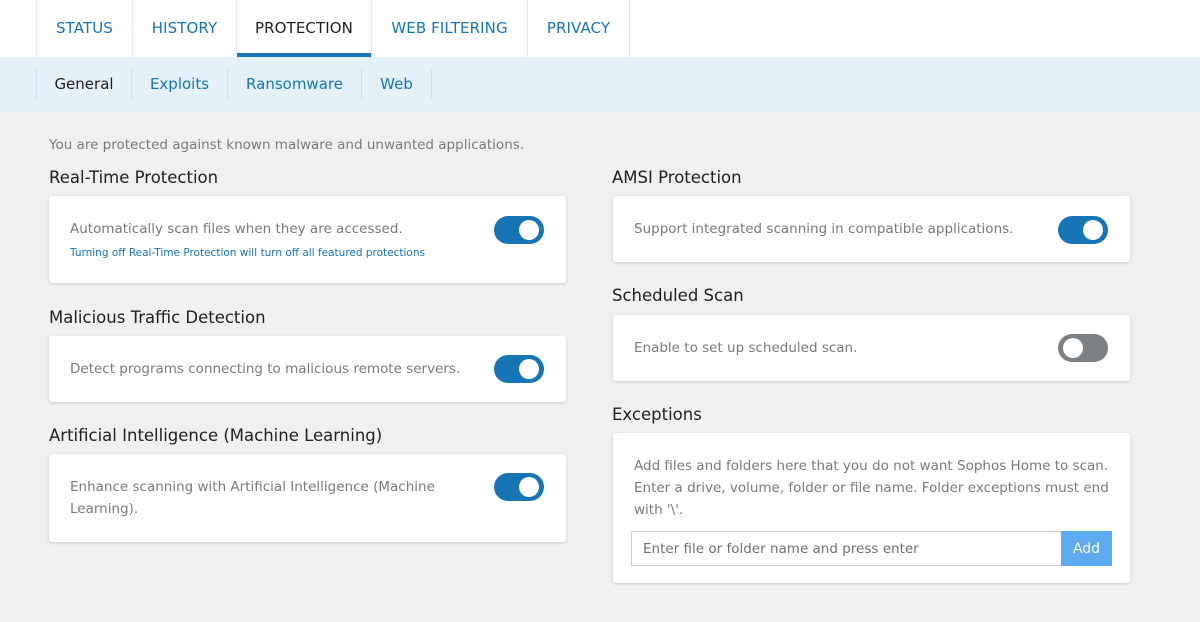  What do you see at coordinates (871, 348) in the screenshot?
I see `scheduled-card: Enable to set up scheduled scan.` at bounding box center [871, 348].